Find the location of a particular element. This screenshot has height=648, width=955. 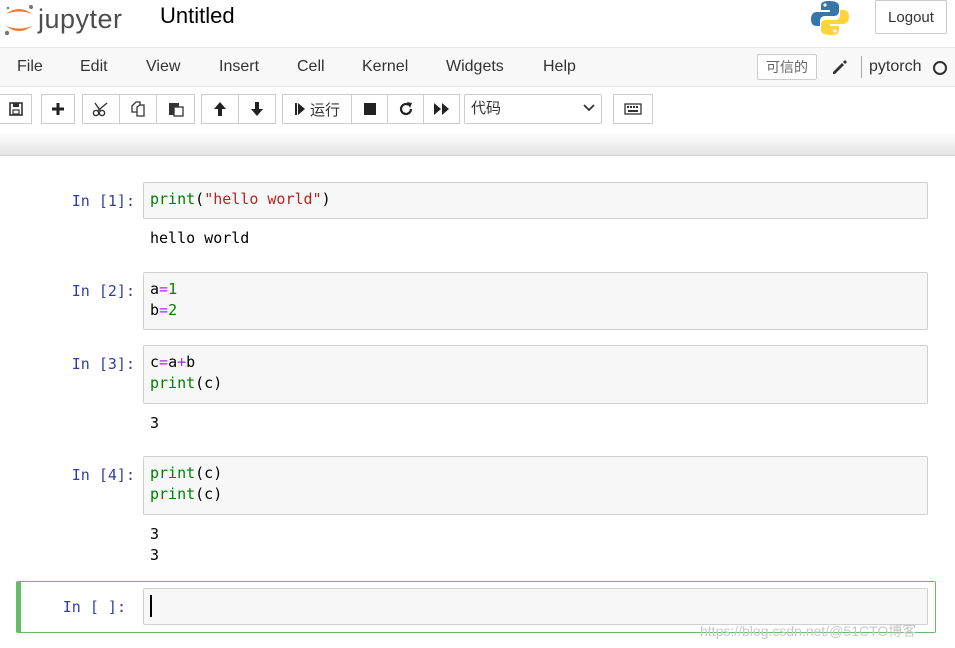

interrupt-button is located at coordinates (369, 109).